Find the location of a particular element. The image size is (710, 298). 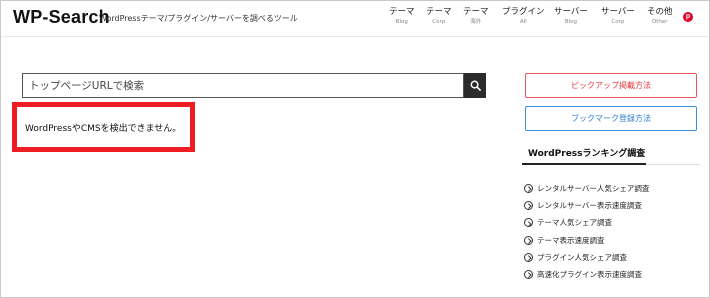

ranking-item-label: テーマ人気シェア調査 is located at coordinates (574, 223).